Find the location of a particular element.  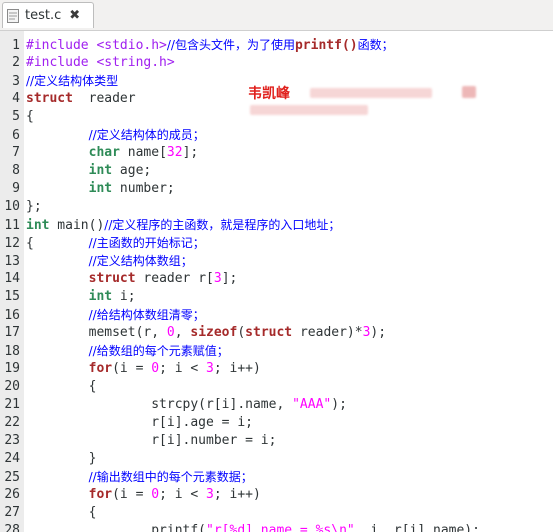

code-line: 11 int main()//定义程序的主函数，就是程序的入口地址； is located at coordinates (276, 225).